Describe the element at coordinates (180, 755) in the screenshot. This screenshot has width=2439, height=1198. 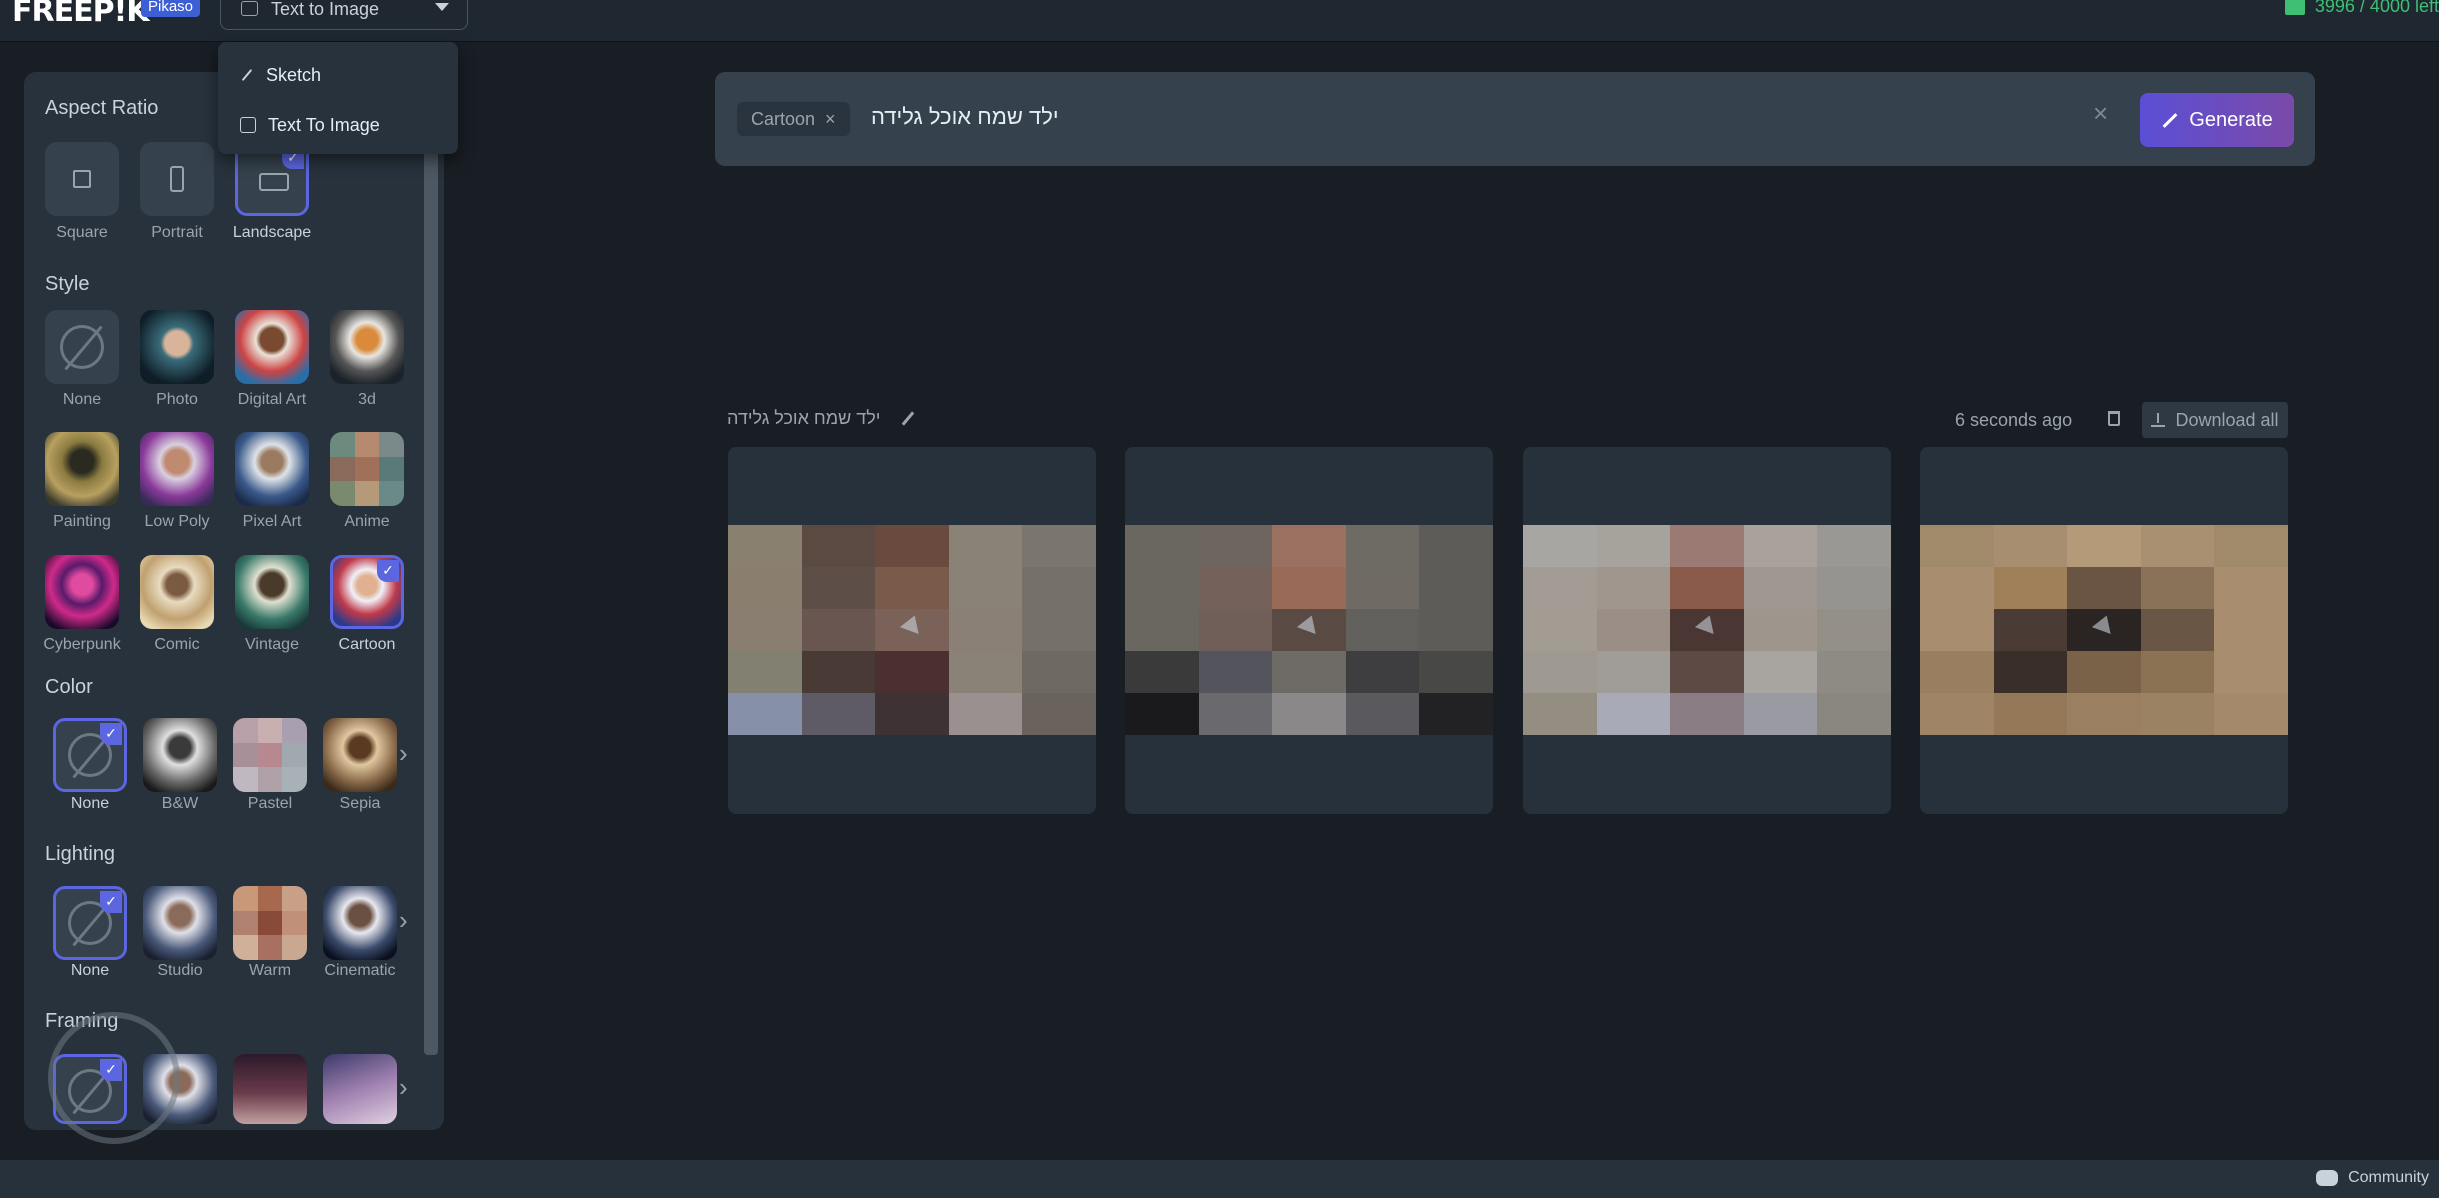
I see `color-bw-option` at that location.